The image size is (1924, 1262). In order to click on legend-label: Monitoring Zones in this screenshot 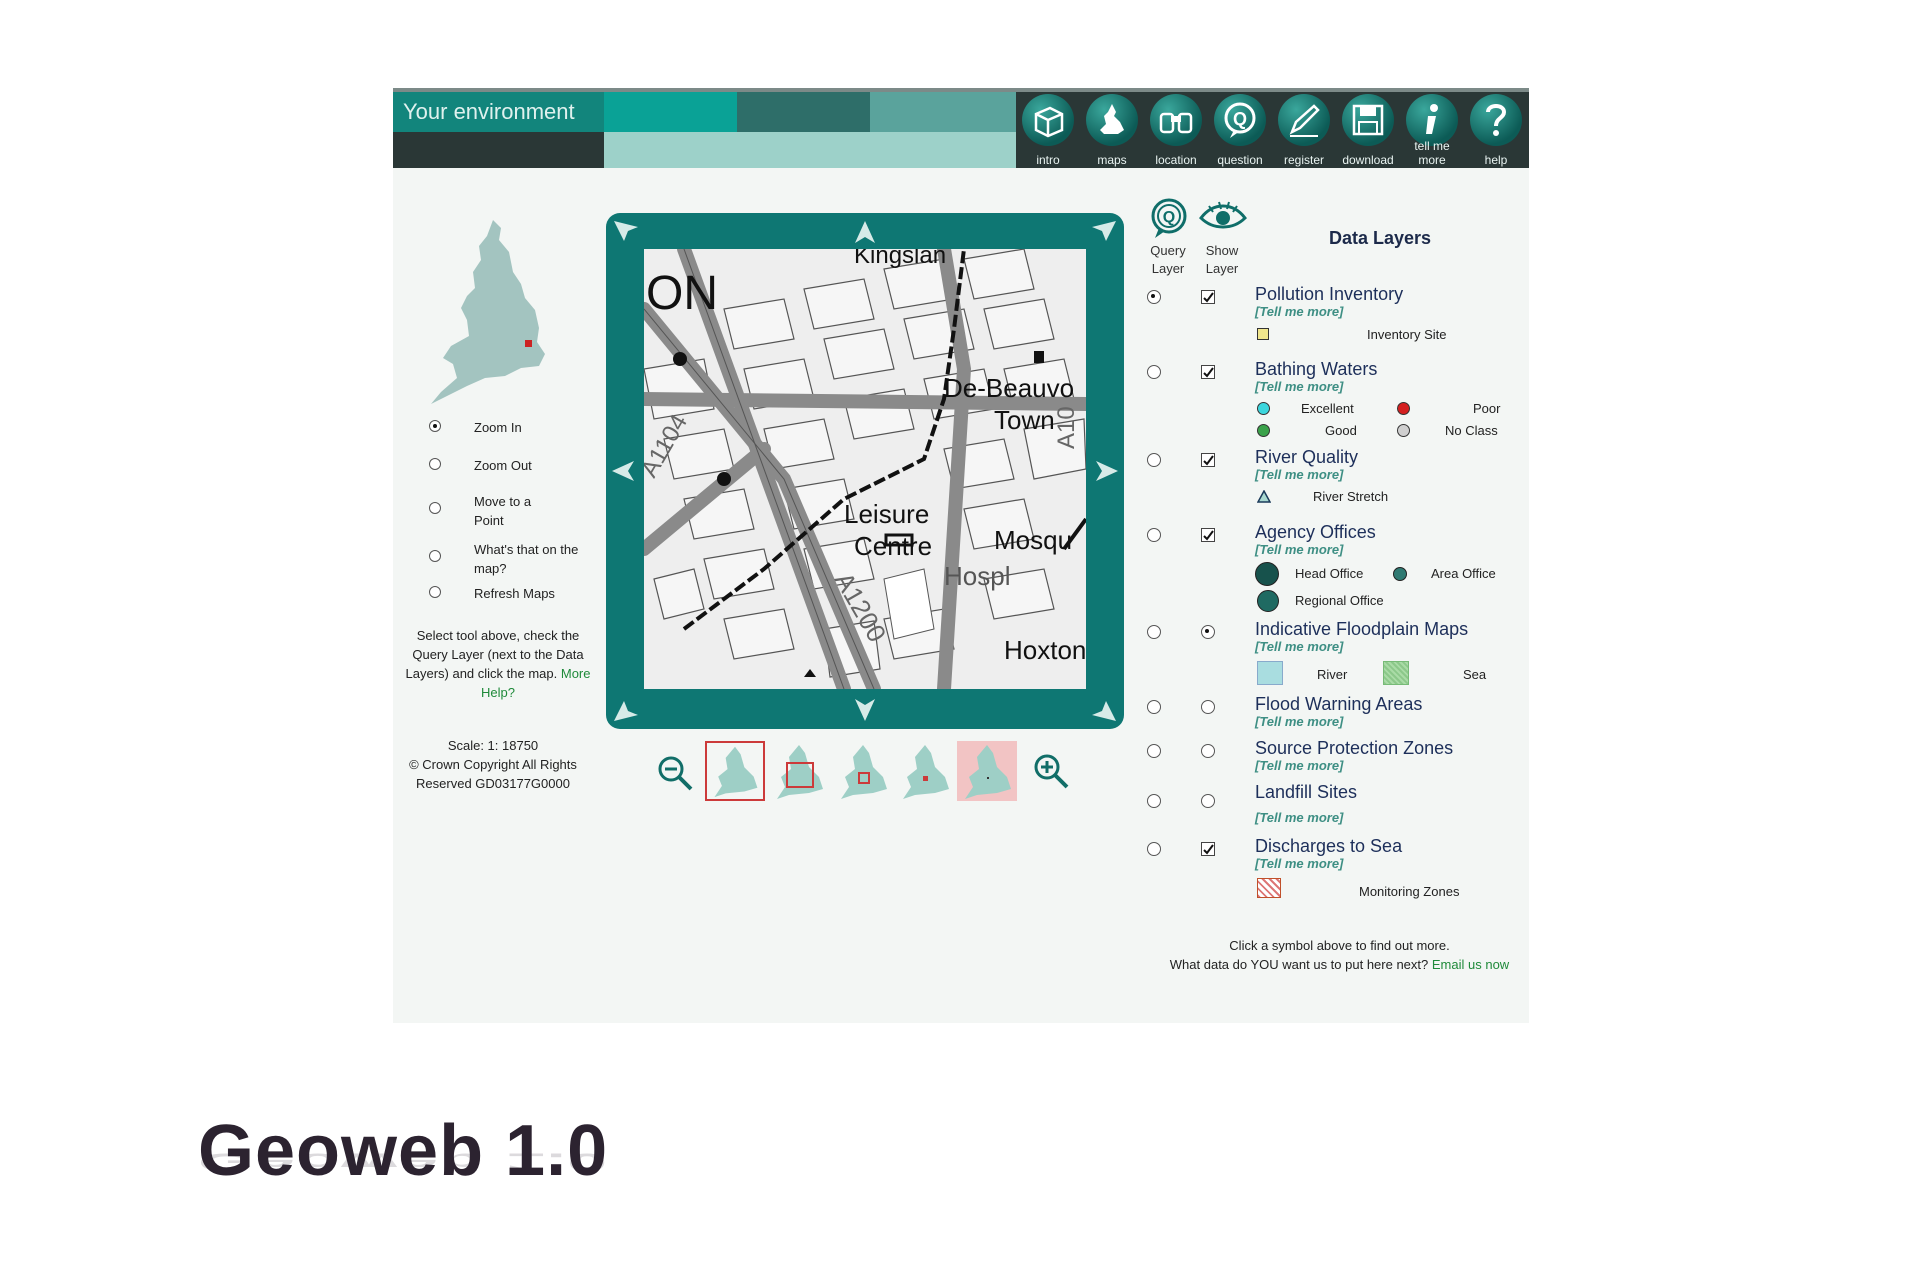, I will do `click(1409, 891)`.